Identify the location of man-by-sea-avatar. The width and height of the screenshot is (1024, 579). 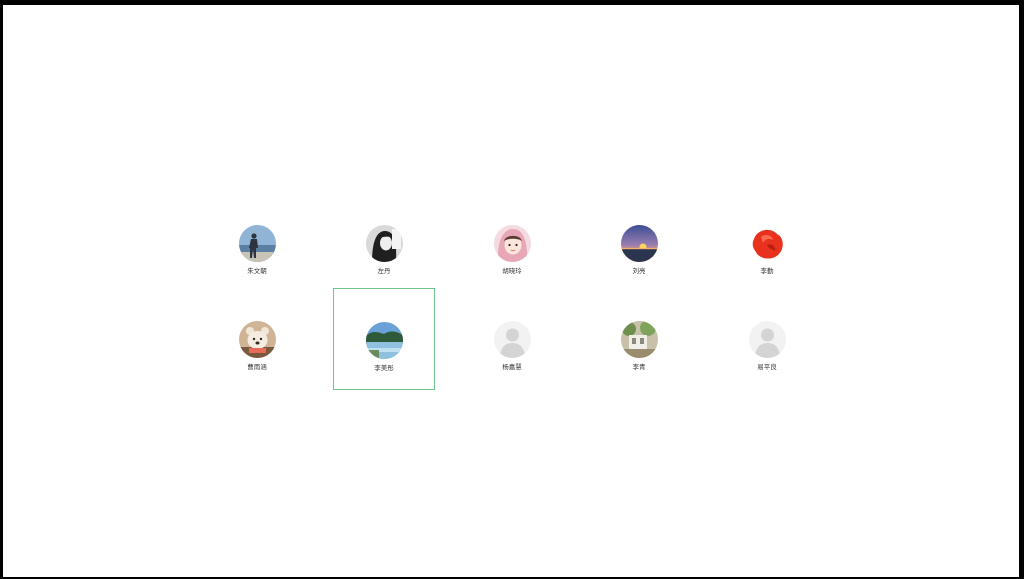
(257, 243).